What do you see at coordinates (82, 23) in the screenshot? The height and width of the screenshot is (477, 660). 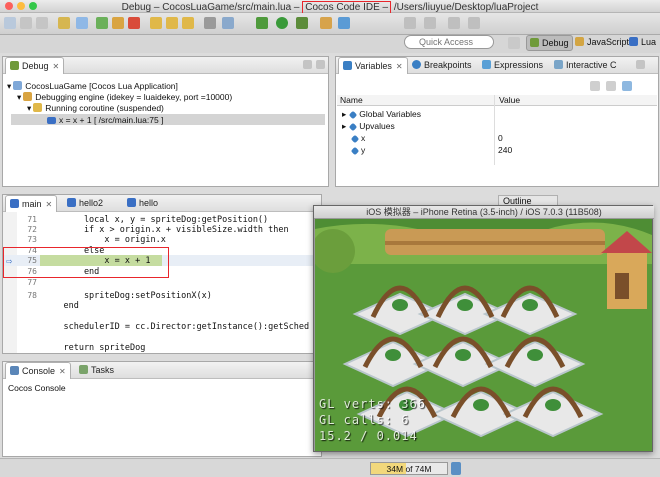 I see `skip-breakpoints-icon` at bounding box center [82, 23].